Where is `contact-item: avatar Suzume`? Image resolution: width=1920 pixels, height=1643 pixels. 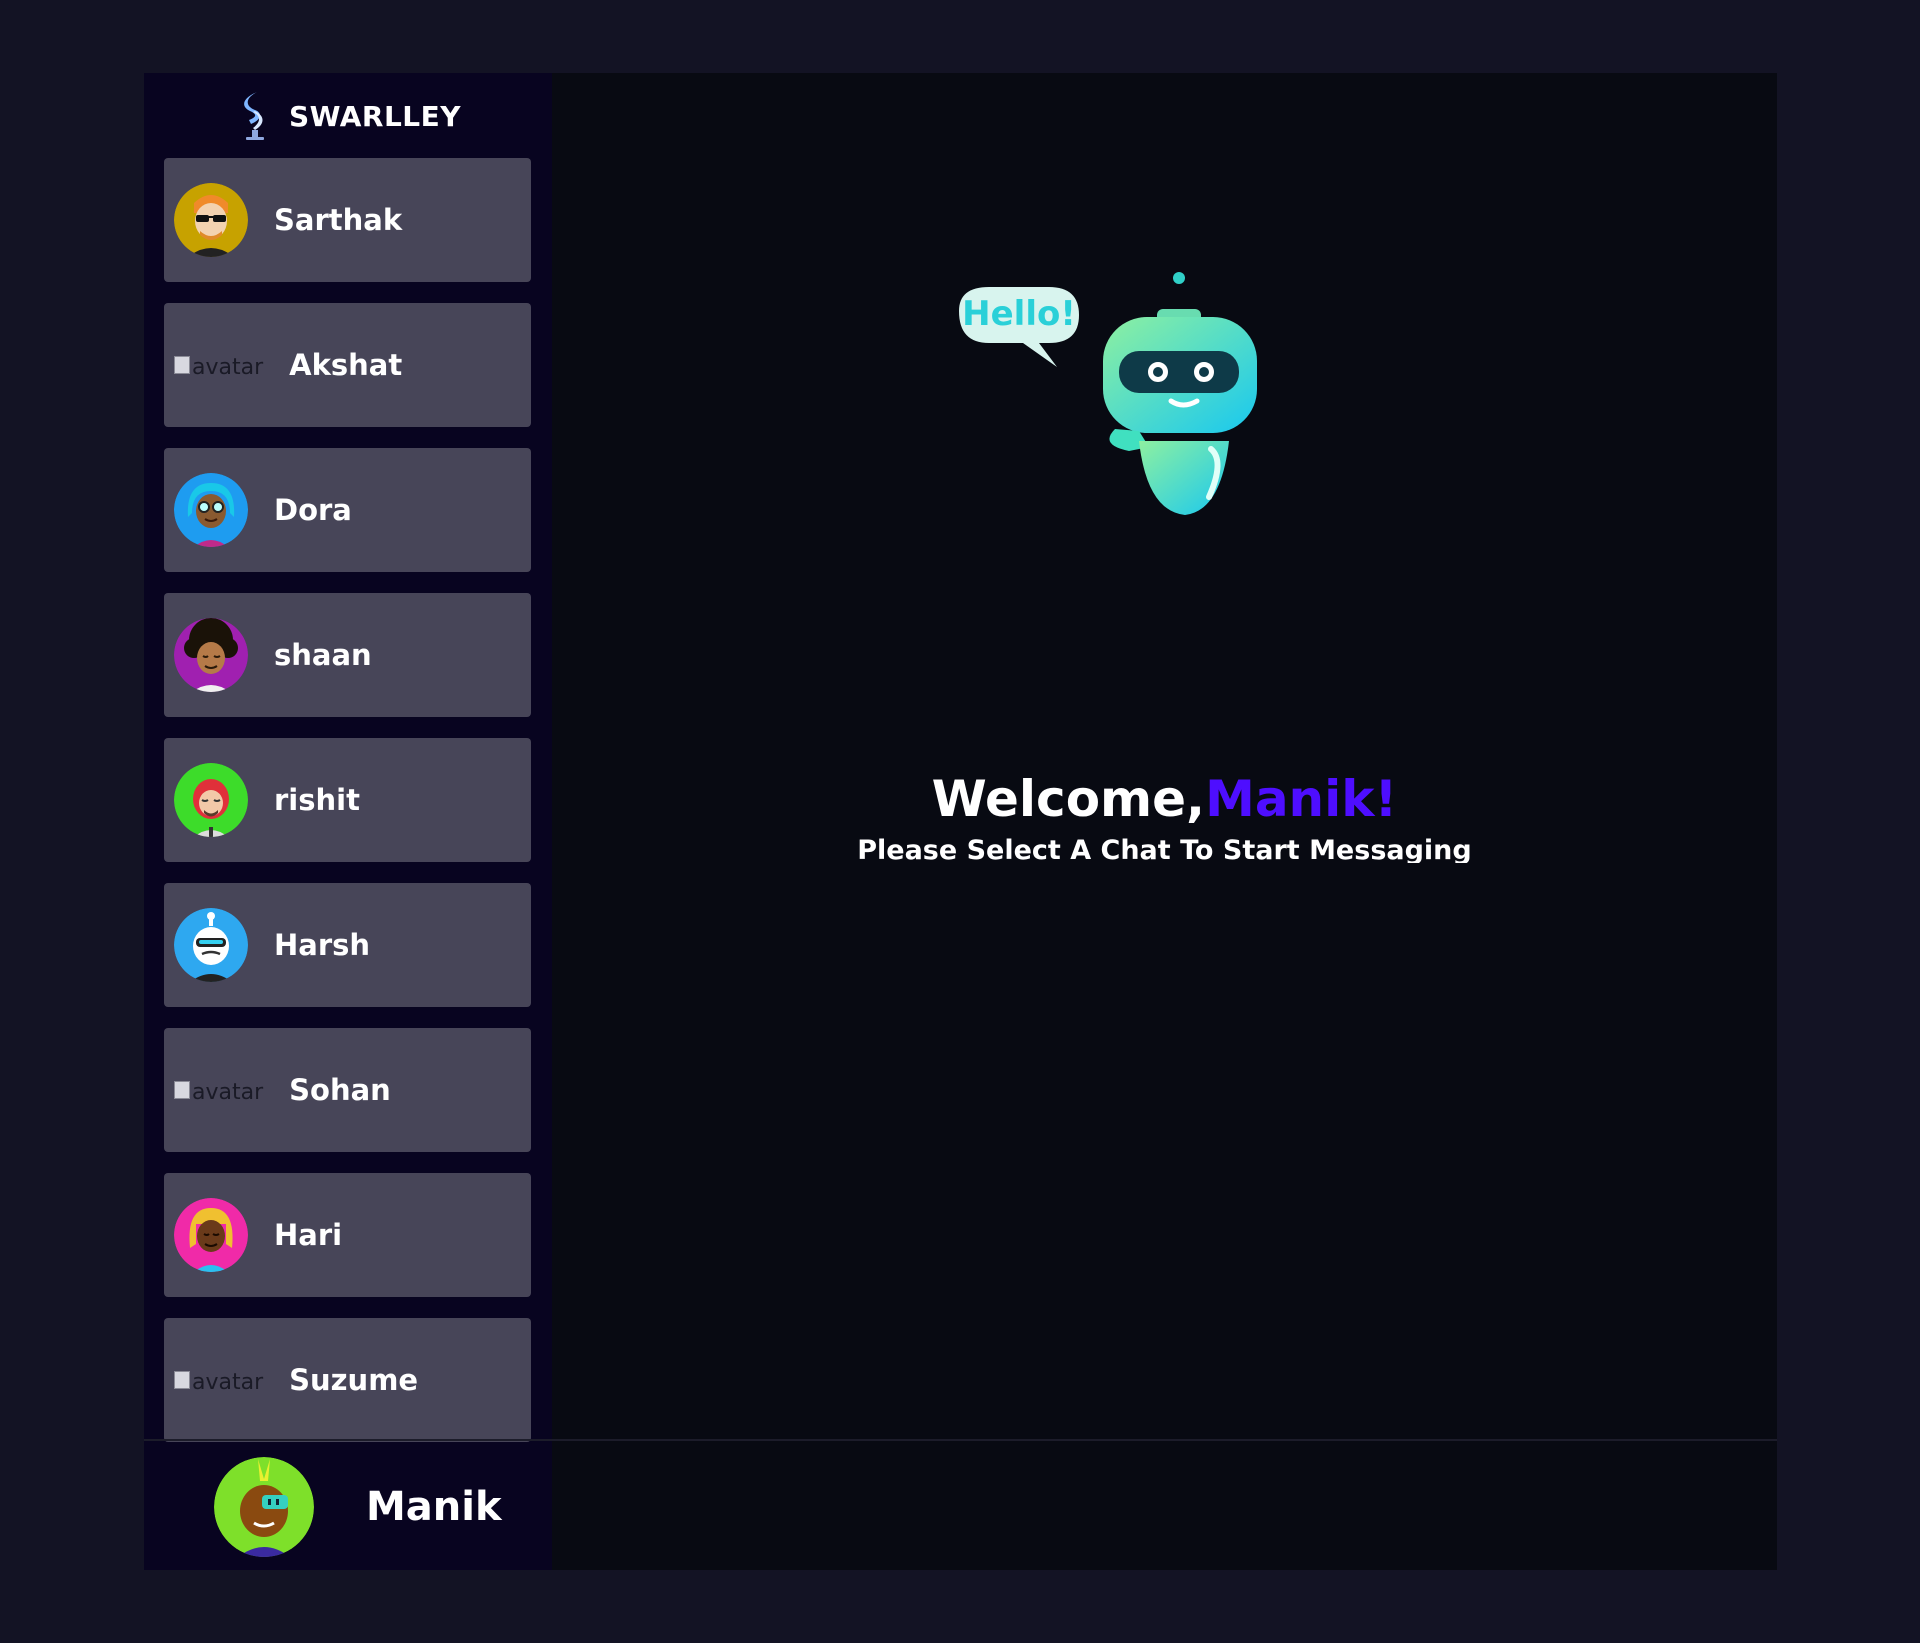 contact-item: avatar Suzume is located at coordinates (347, 1380).